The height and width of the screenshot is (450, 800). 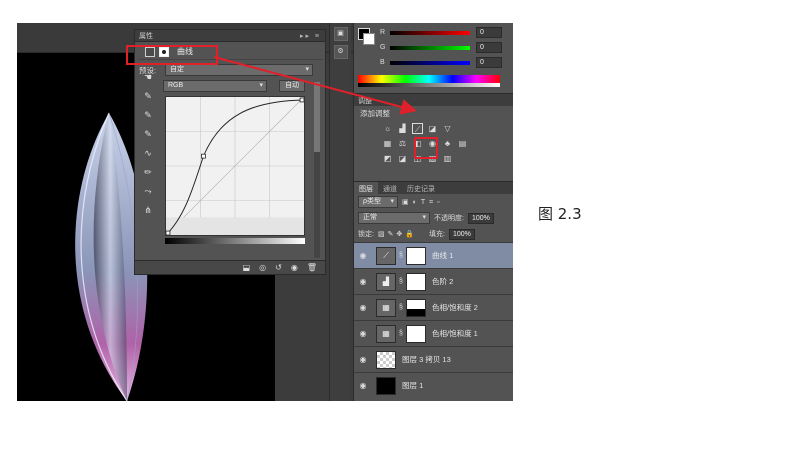 I want to click on annotation-arrow, so click(x=315, y=85).